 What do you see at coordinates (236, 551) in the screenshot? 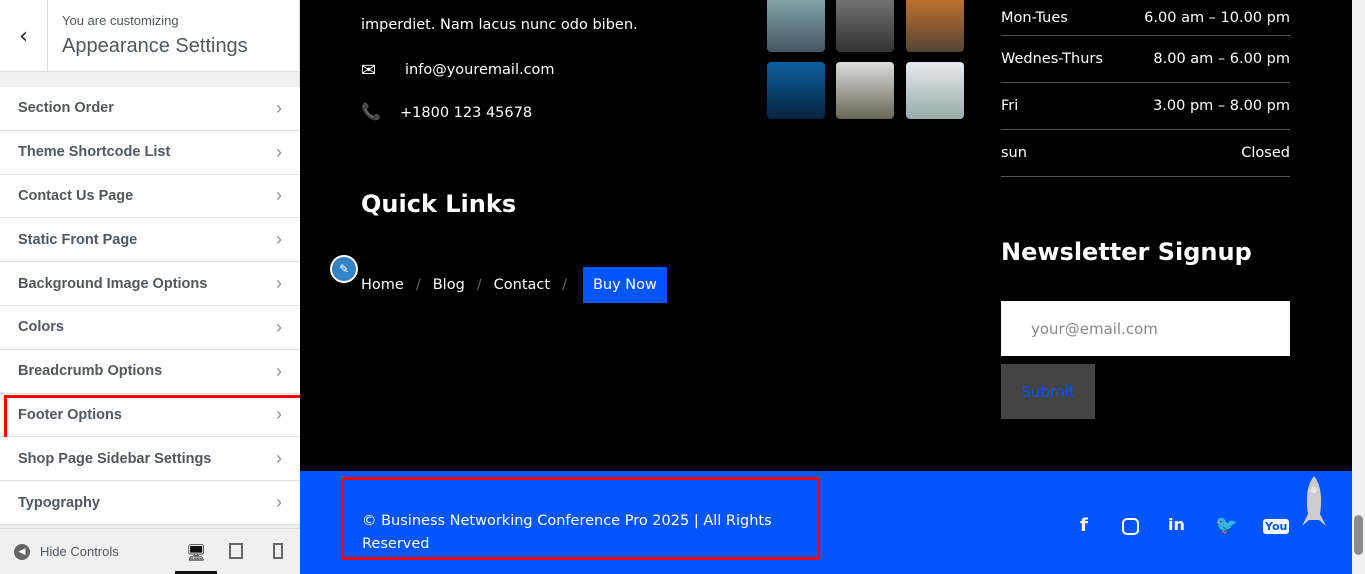
I see `tablet-preview-icon` at bounding box center [236, 551].